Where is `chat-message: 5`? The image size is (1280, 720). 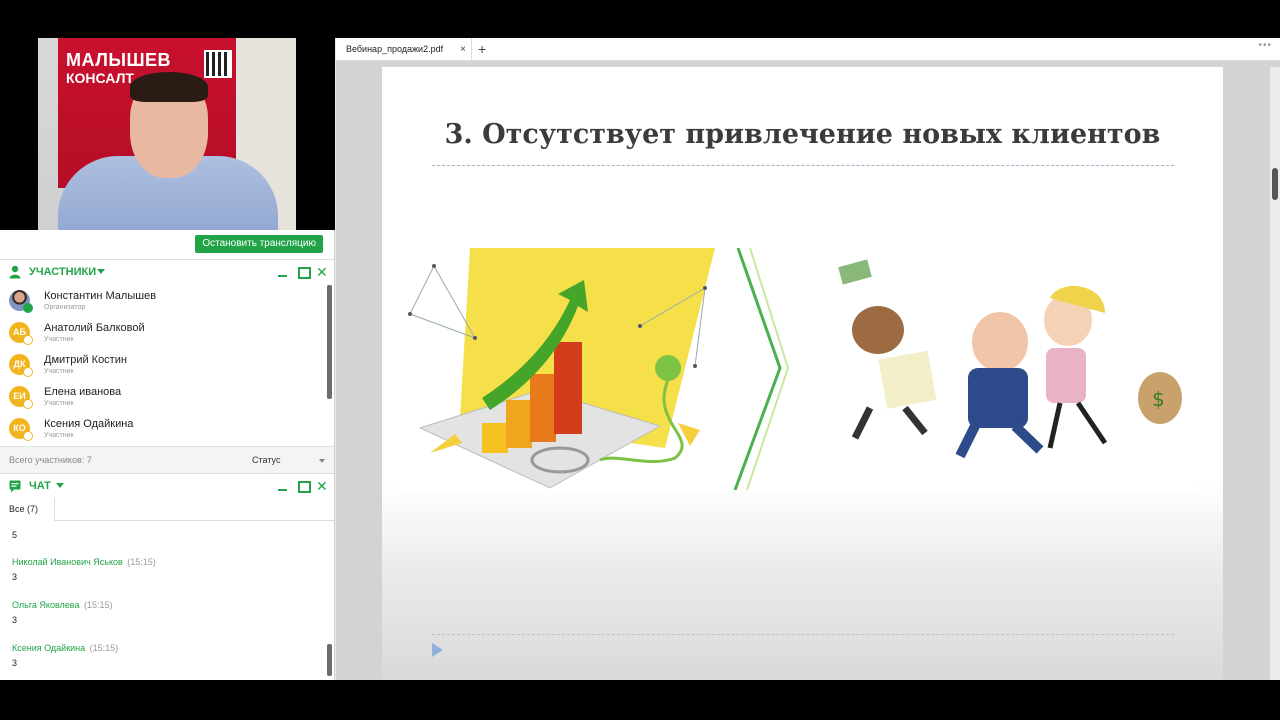
chat-message: 5 is located at coordinates (162, 535).